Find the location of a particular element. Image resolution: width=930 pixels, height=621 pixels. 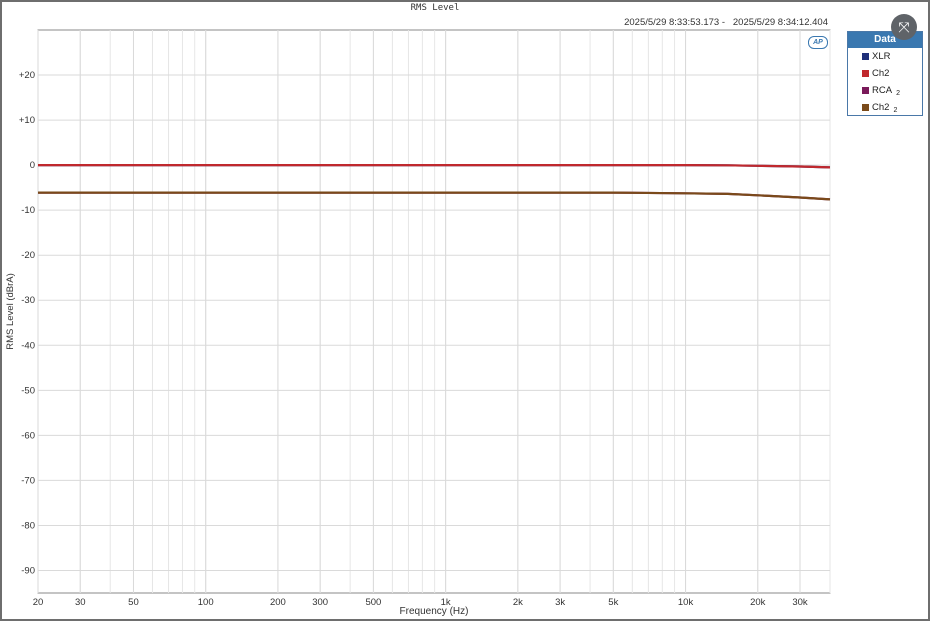

legend-item: XLR is located at coordinates (885, 56).